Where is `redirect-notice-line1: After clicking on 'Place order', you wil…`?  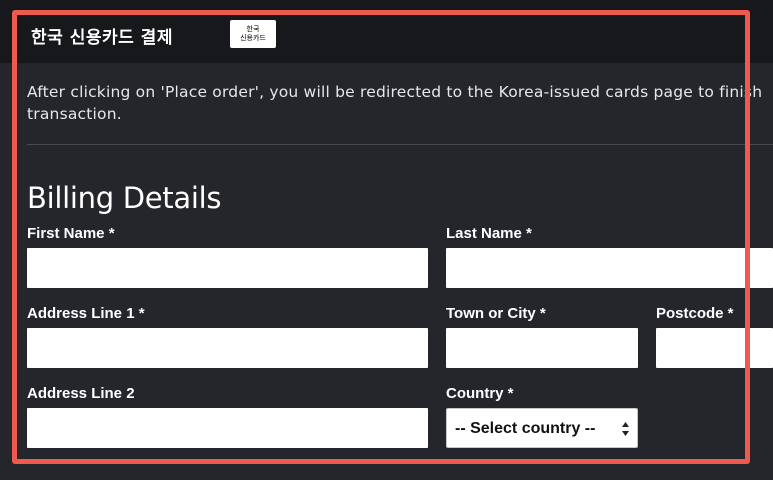
redirect-notice-line1: After clicking on 'Place order', you wil… is located at coordinates (395, 92).